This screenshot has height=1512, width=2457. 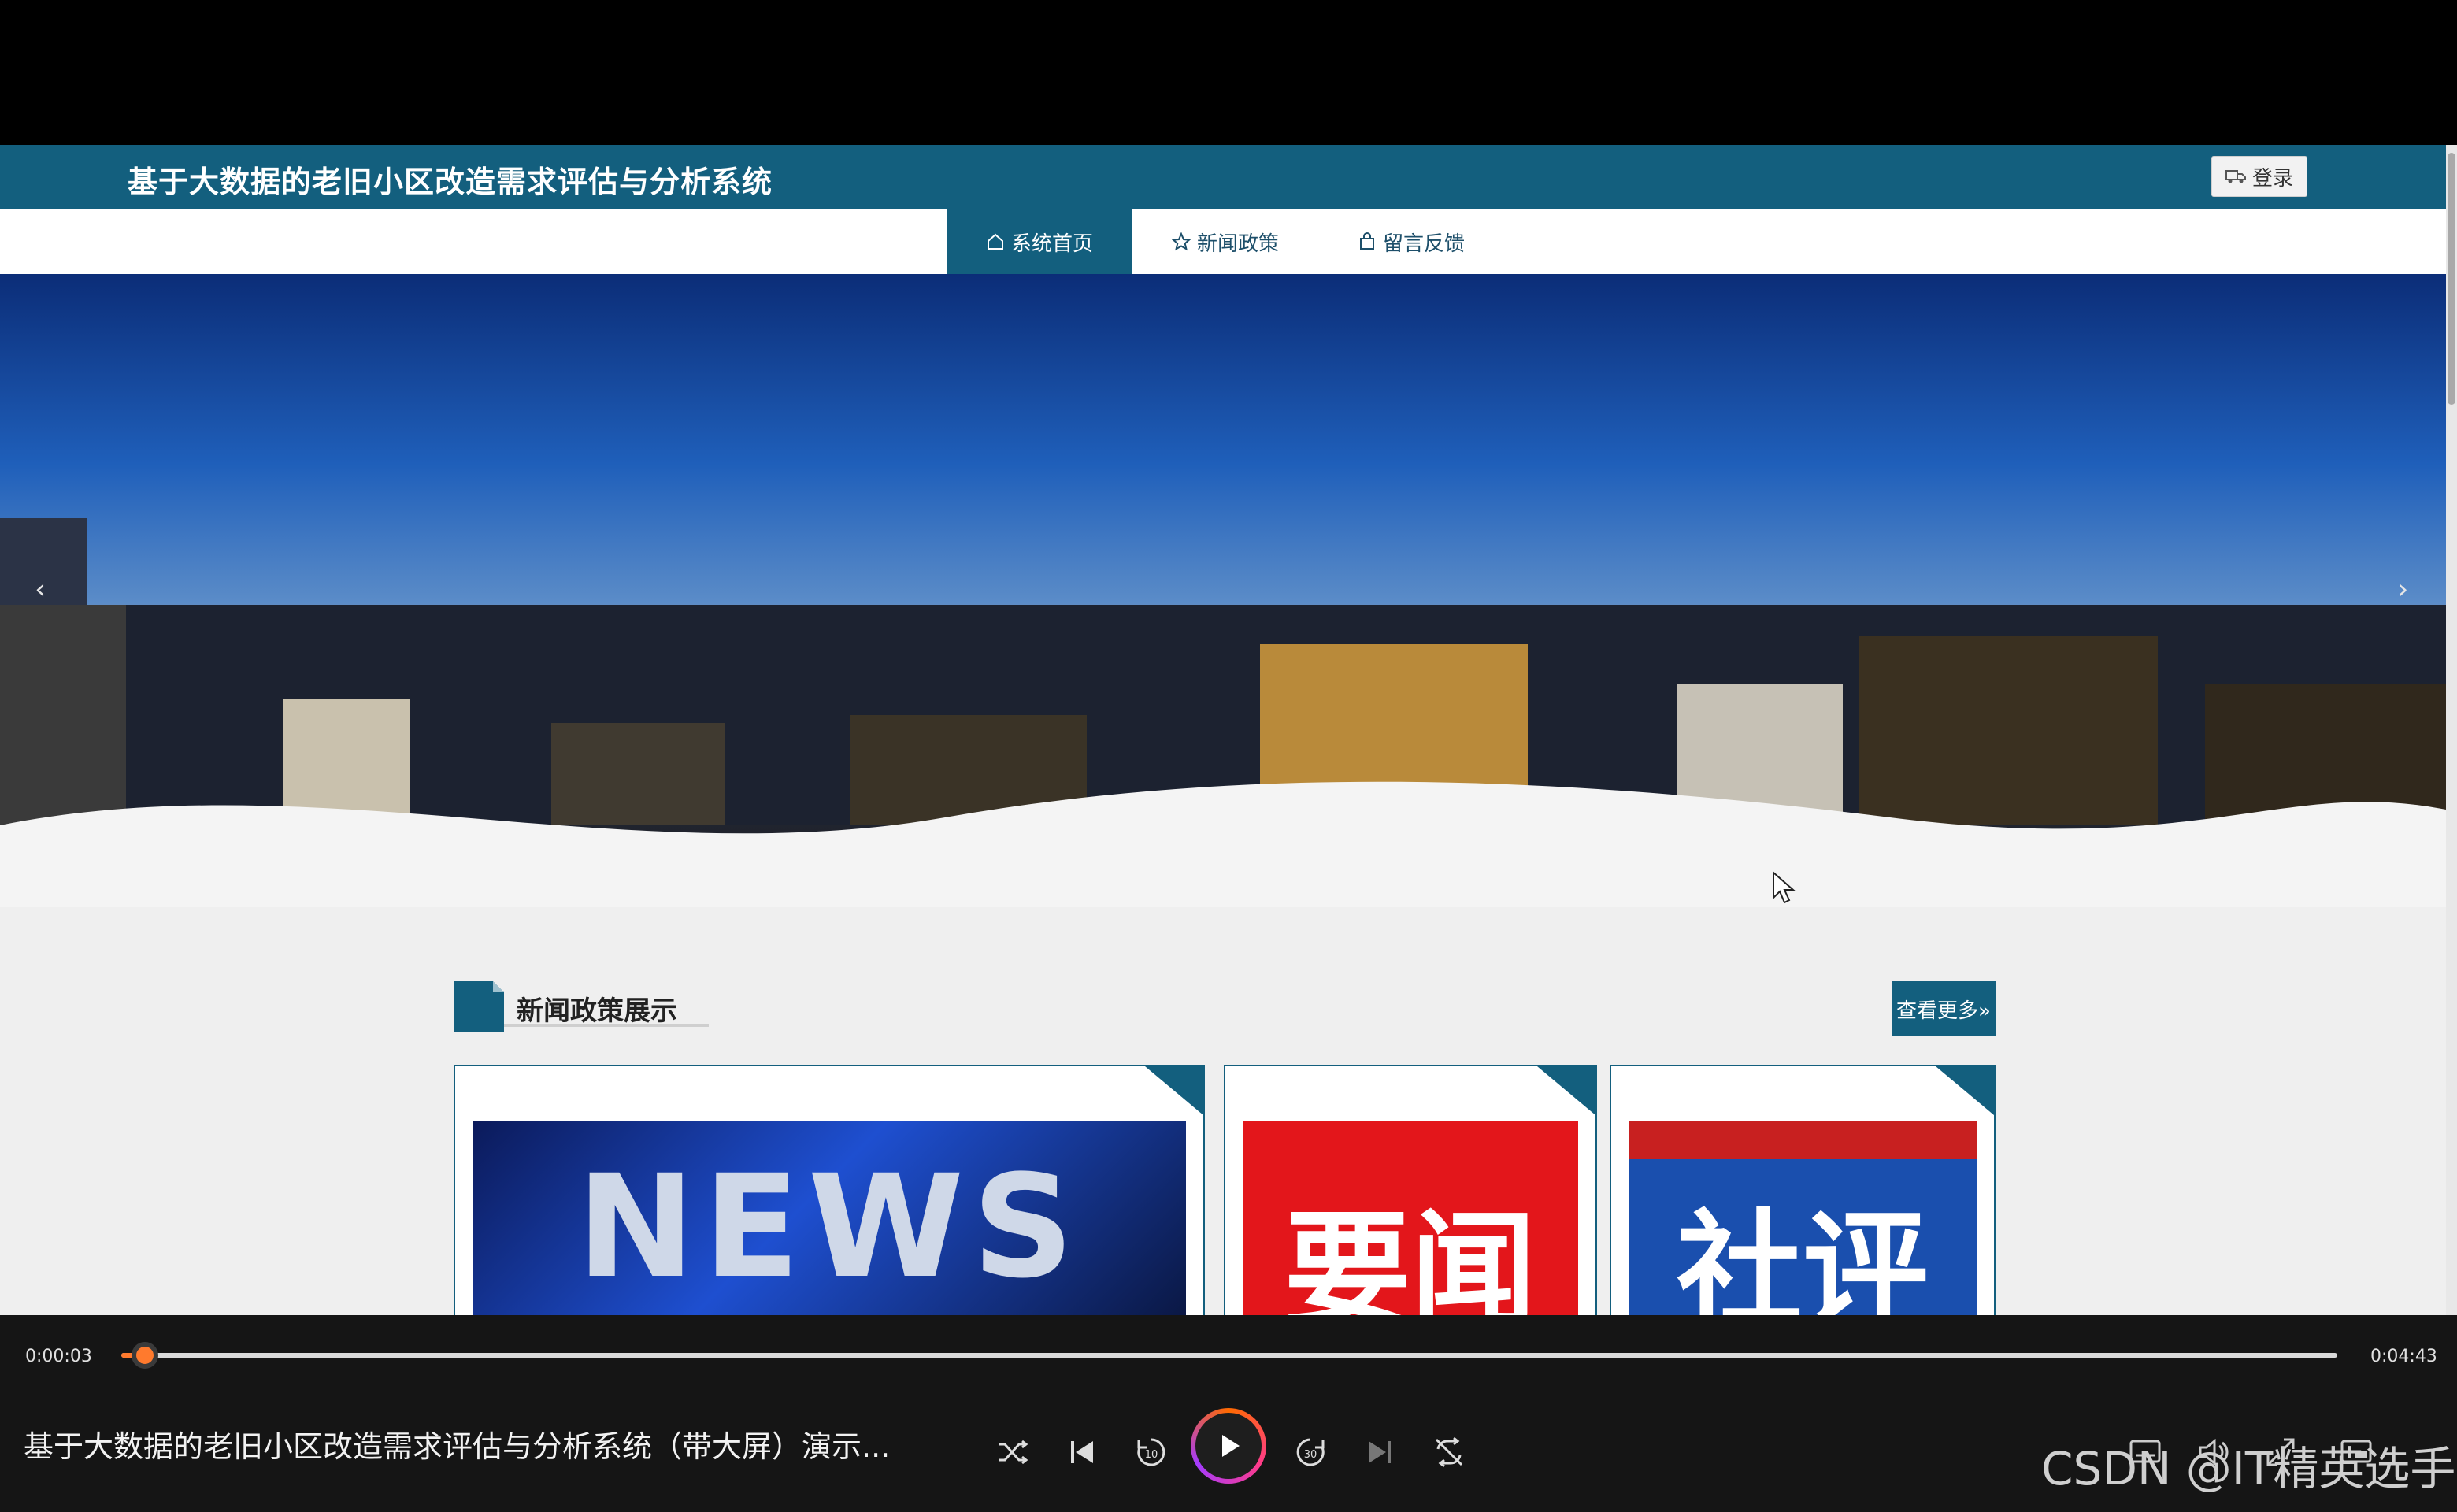 I want to click on play-button, so click(x=1228, y=1446).